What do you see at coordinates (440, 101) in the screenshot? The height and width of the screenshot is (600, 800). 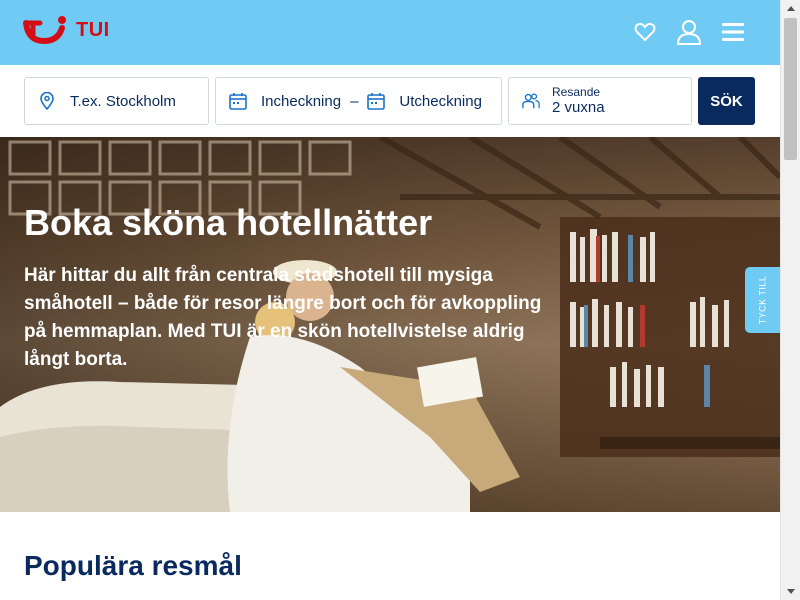 I see `checkout-label: Utcheckning` at bounding box center [440, 101].